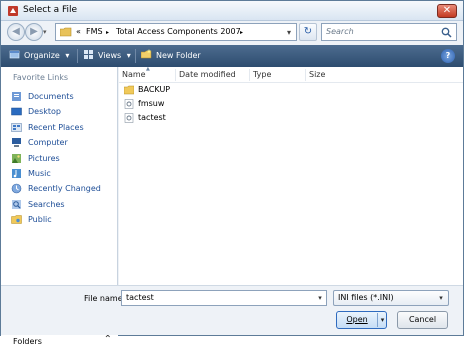  I want to click on refresh-icon: ↻, so click(308, 31).